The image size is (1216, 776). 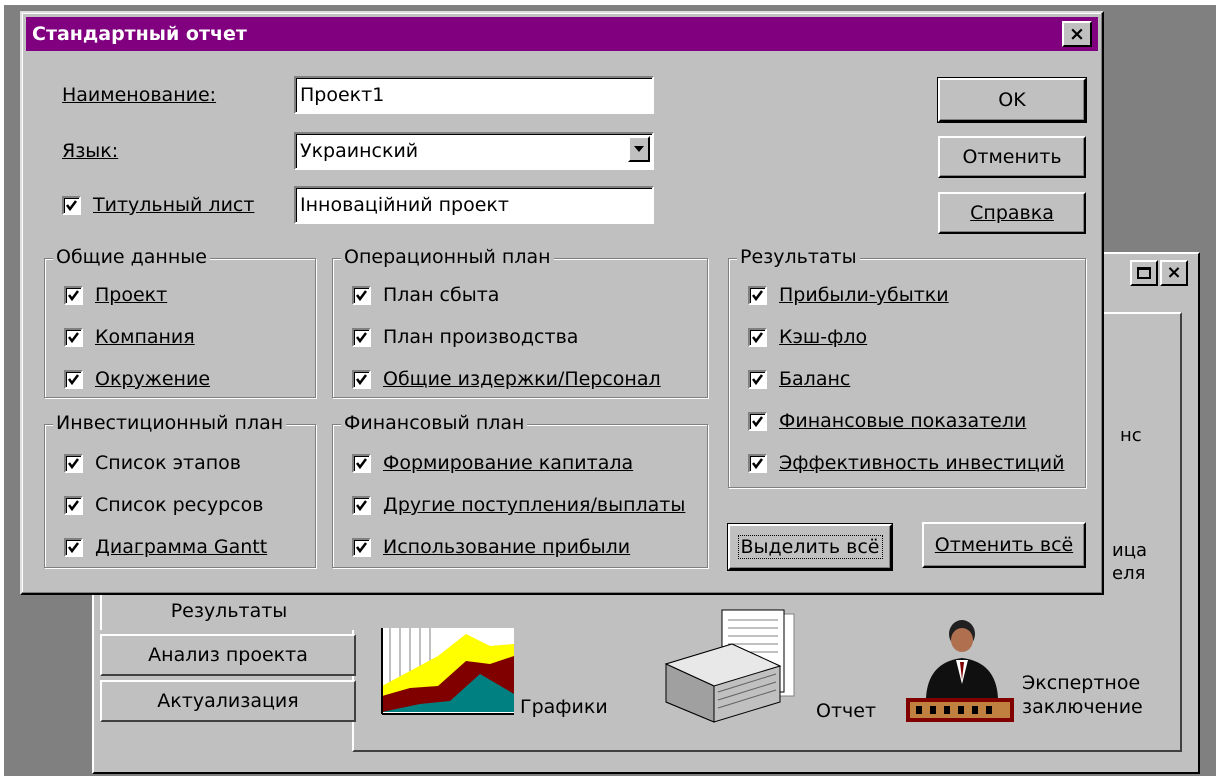 I want to click on general-item-label: Компания, so click(x=145, y=337).